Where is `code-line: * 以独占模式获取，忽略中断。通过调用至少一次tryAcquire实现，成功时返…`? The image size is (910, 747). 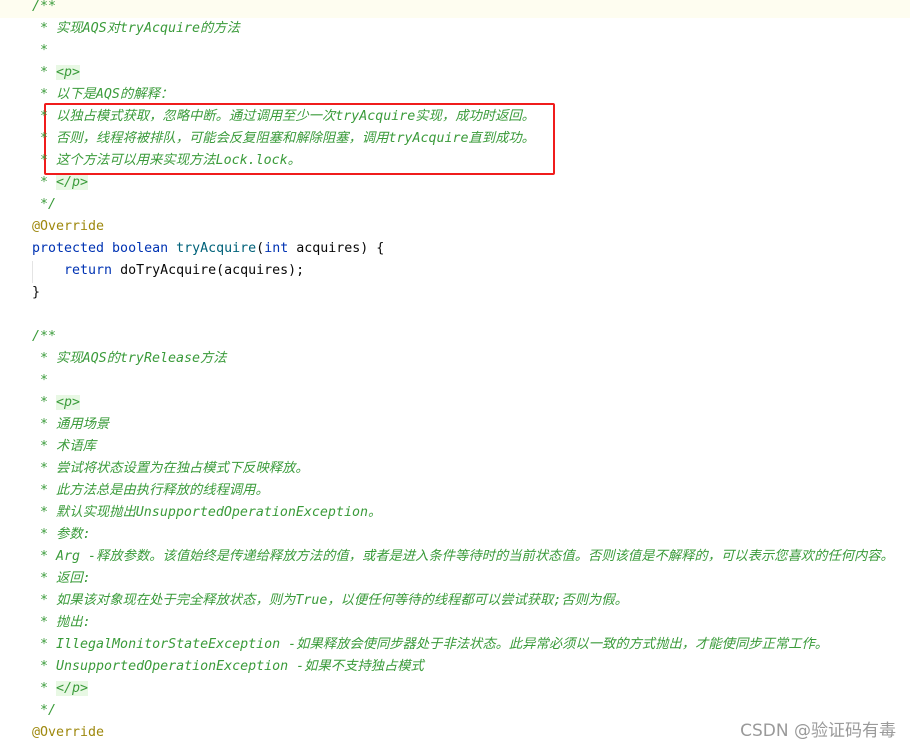 code-line: * 以独占模式获取，忽略中断。通过调用至少一次tryAcquire实现，成功时返… is located at coordinates (283, 117).